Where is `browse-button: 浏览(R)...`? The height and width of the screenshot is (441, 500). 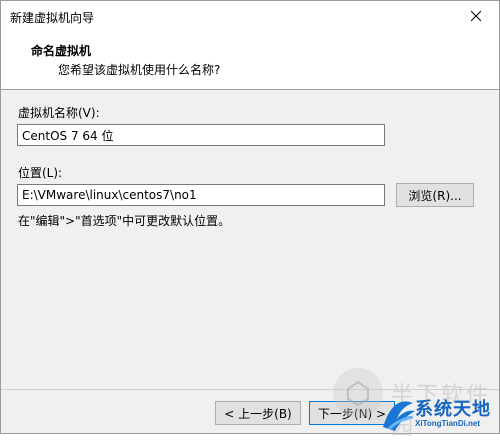
browse-button: 浏览(R)... is located at coordinates (435, 195).